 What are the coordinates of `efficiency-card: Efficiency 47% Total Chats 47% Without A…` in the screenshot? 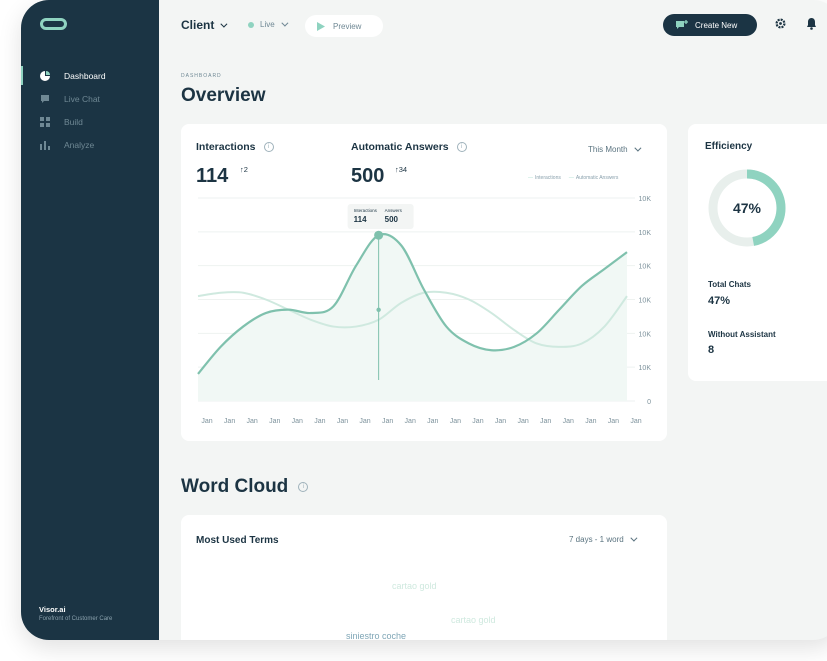 It's located at (757, 252).